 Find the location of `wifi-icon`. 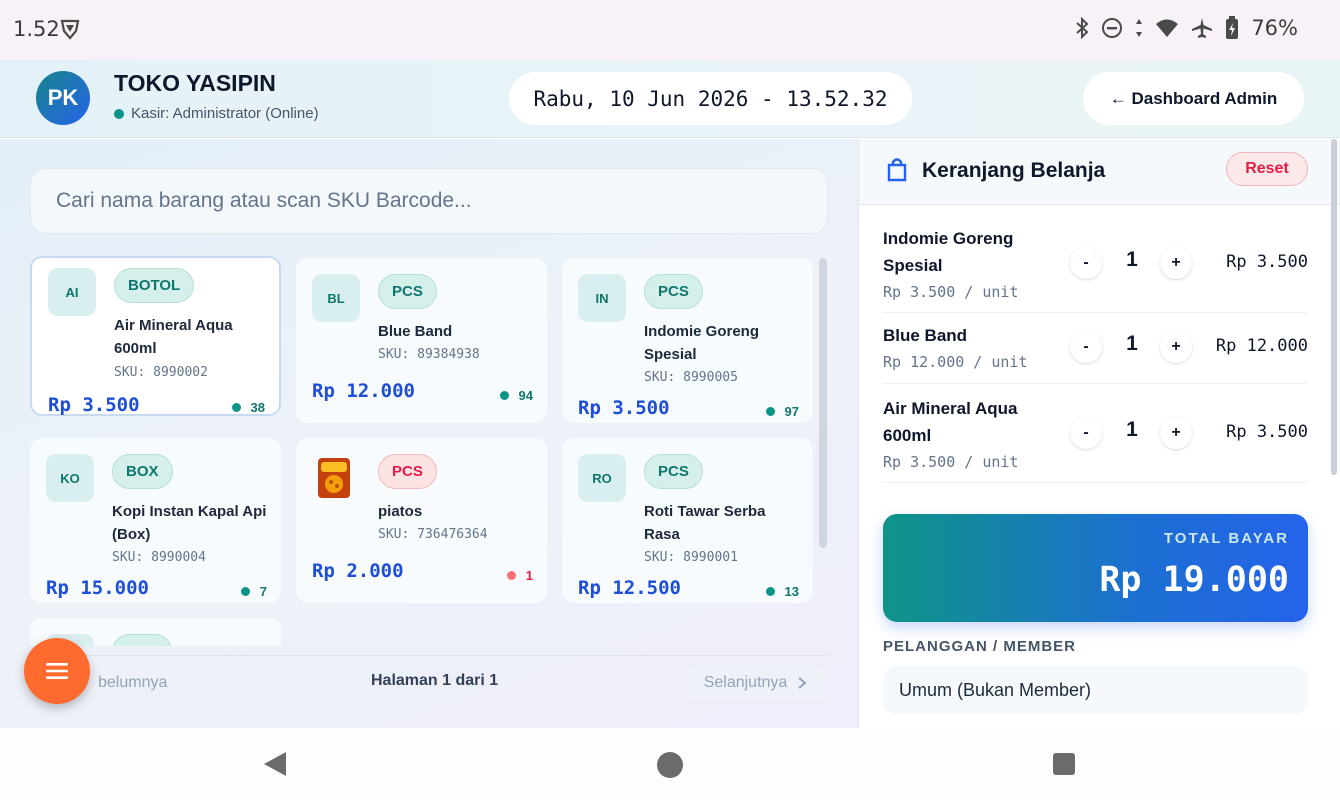

wifi-icon is located at coordinates (1167, 28).